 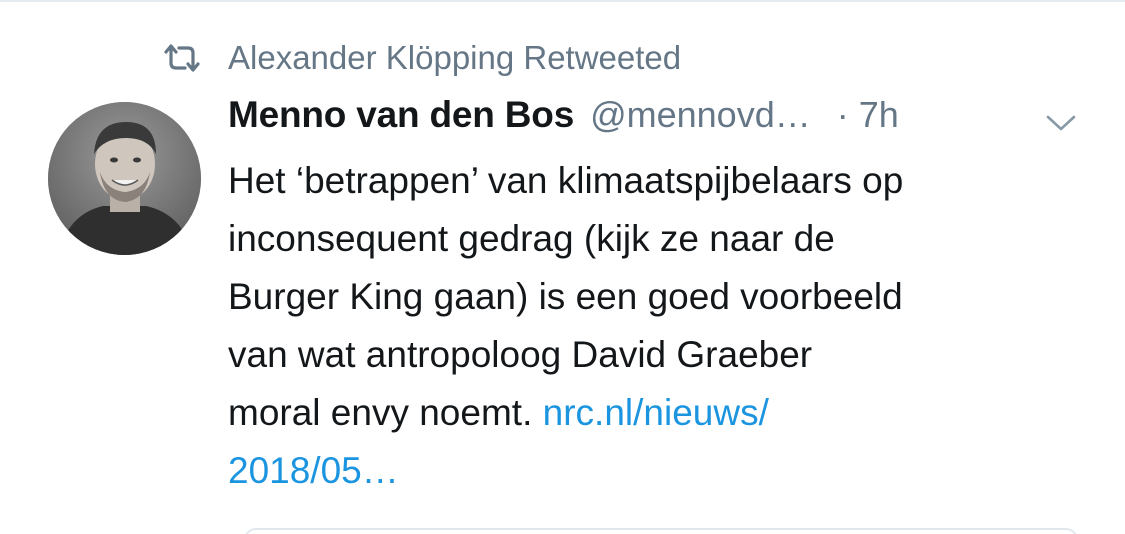 I want to click on top-divider, so click(x=562, y=1).